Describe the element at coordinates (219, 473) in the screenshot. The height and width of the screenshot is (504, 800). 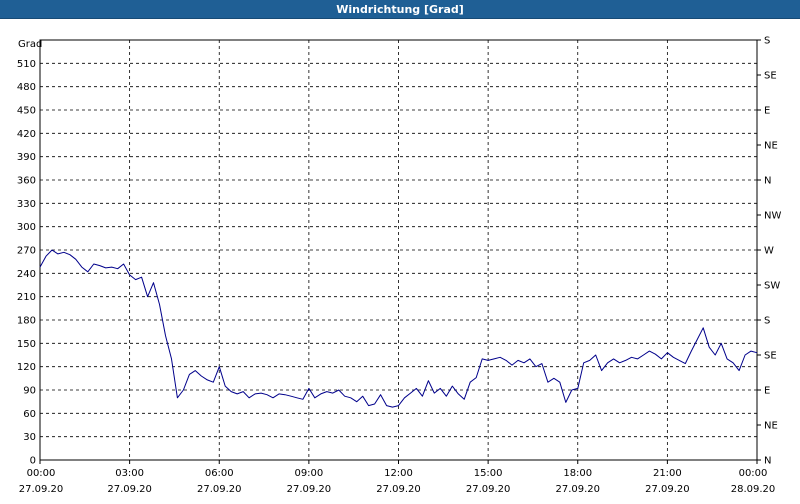
I see `x-tick-time-label: 06:00` at that location.